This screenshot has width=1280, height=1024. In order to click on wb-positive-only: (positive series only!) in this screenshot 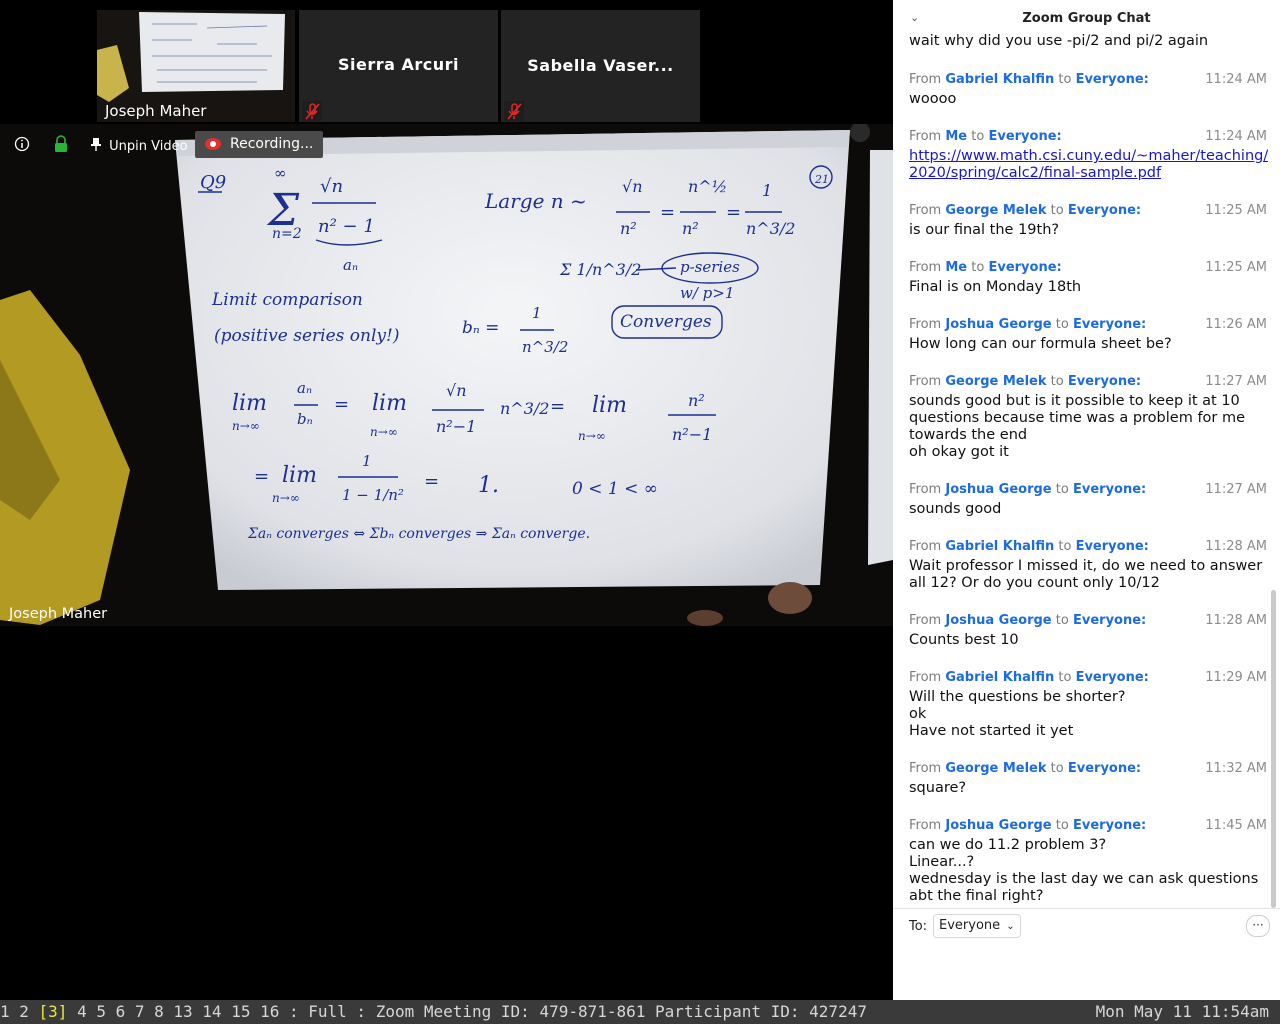, I will do `click(306, 336)`.